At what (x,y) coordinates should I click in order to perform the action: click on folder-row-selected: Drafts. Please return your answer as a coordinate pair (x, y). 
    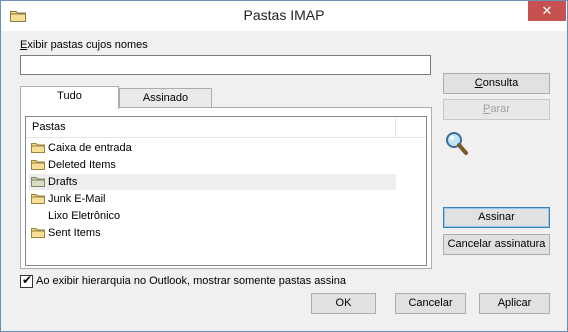
    Looking at the image, I should click on (212, 182).